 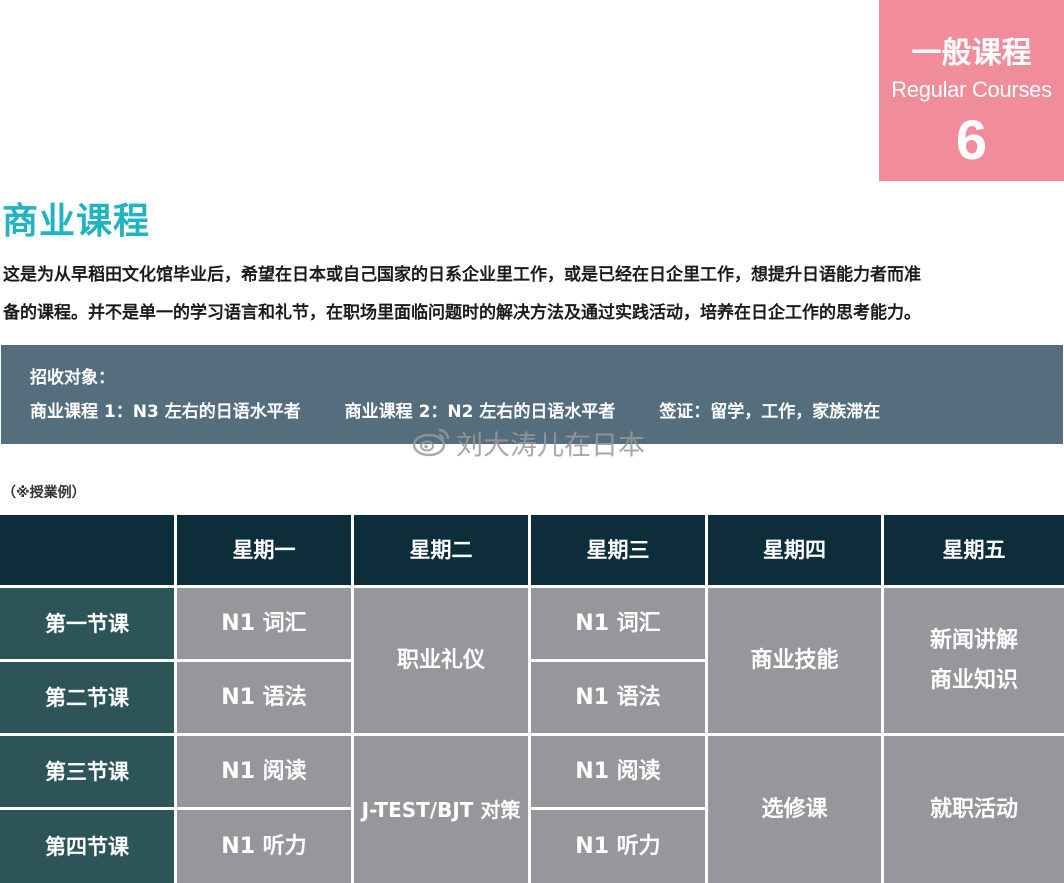 What do you see at coordinates (974, 550) in the screenshot?
I see `day-header: 星期五` at bounding box center [974, 550].